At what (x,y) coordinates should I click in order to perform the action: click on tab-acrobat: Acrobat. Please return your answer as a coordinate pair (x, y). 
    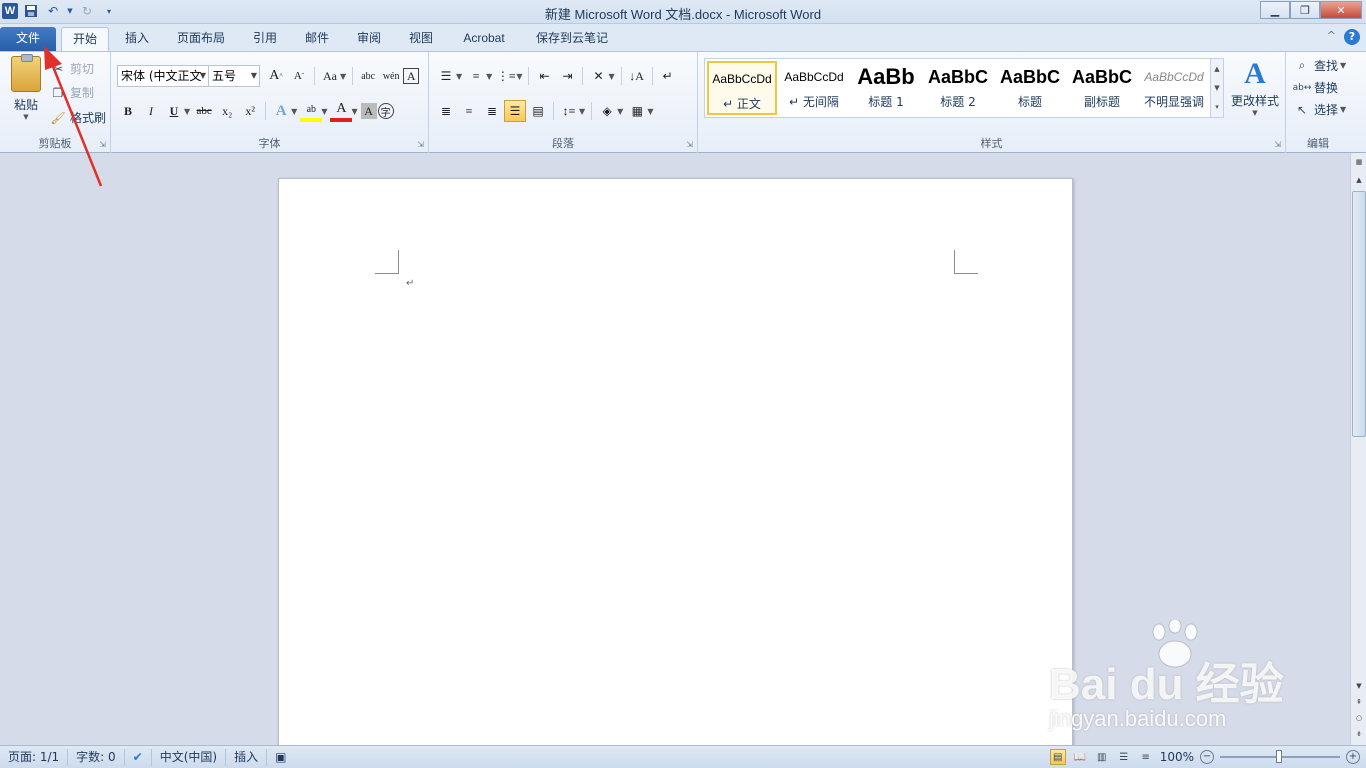
    Looking at the image, I should click on (484, 39).